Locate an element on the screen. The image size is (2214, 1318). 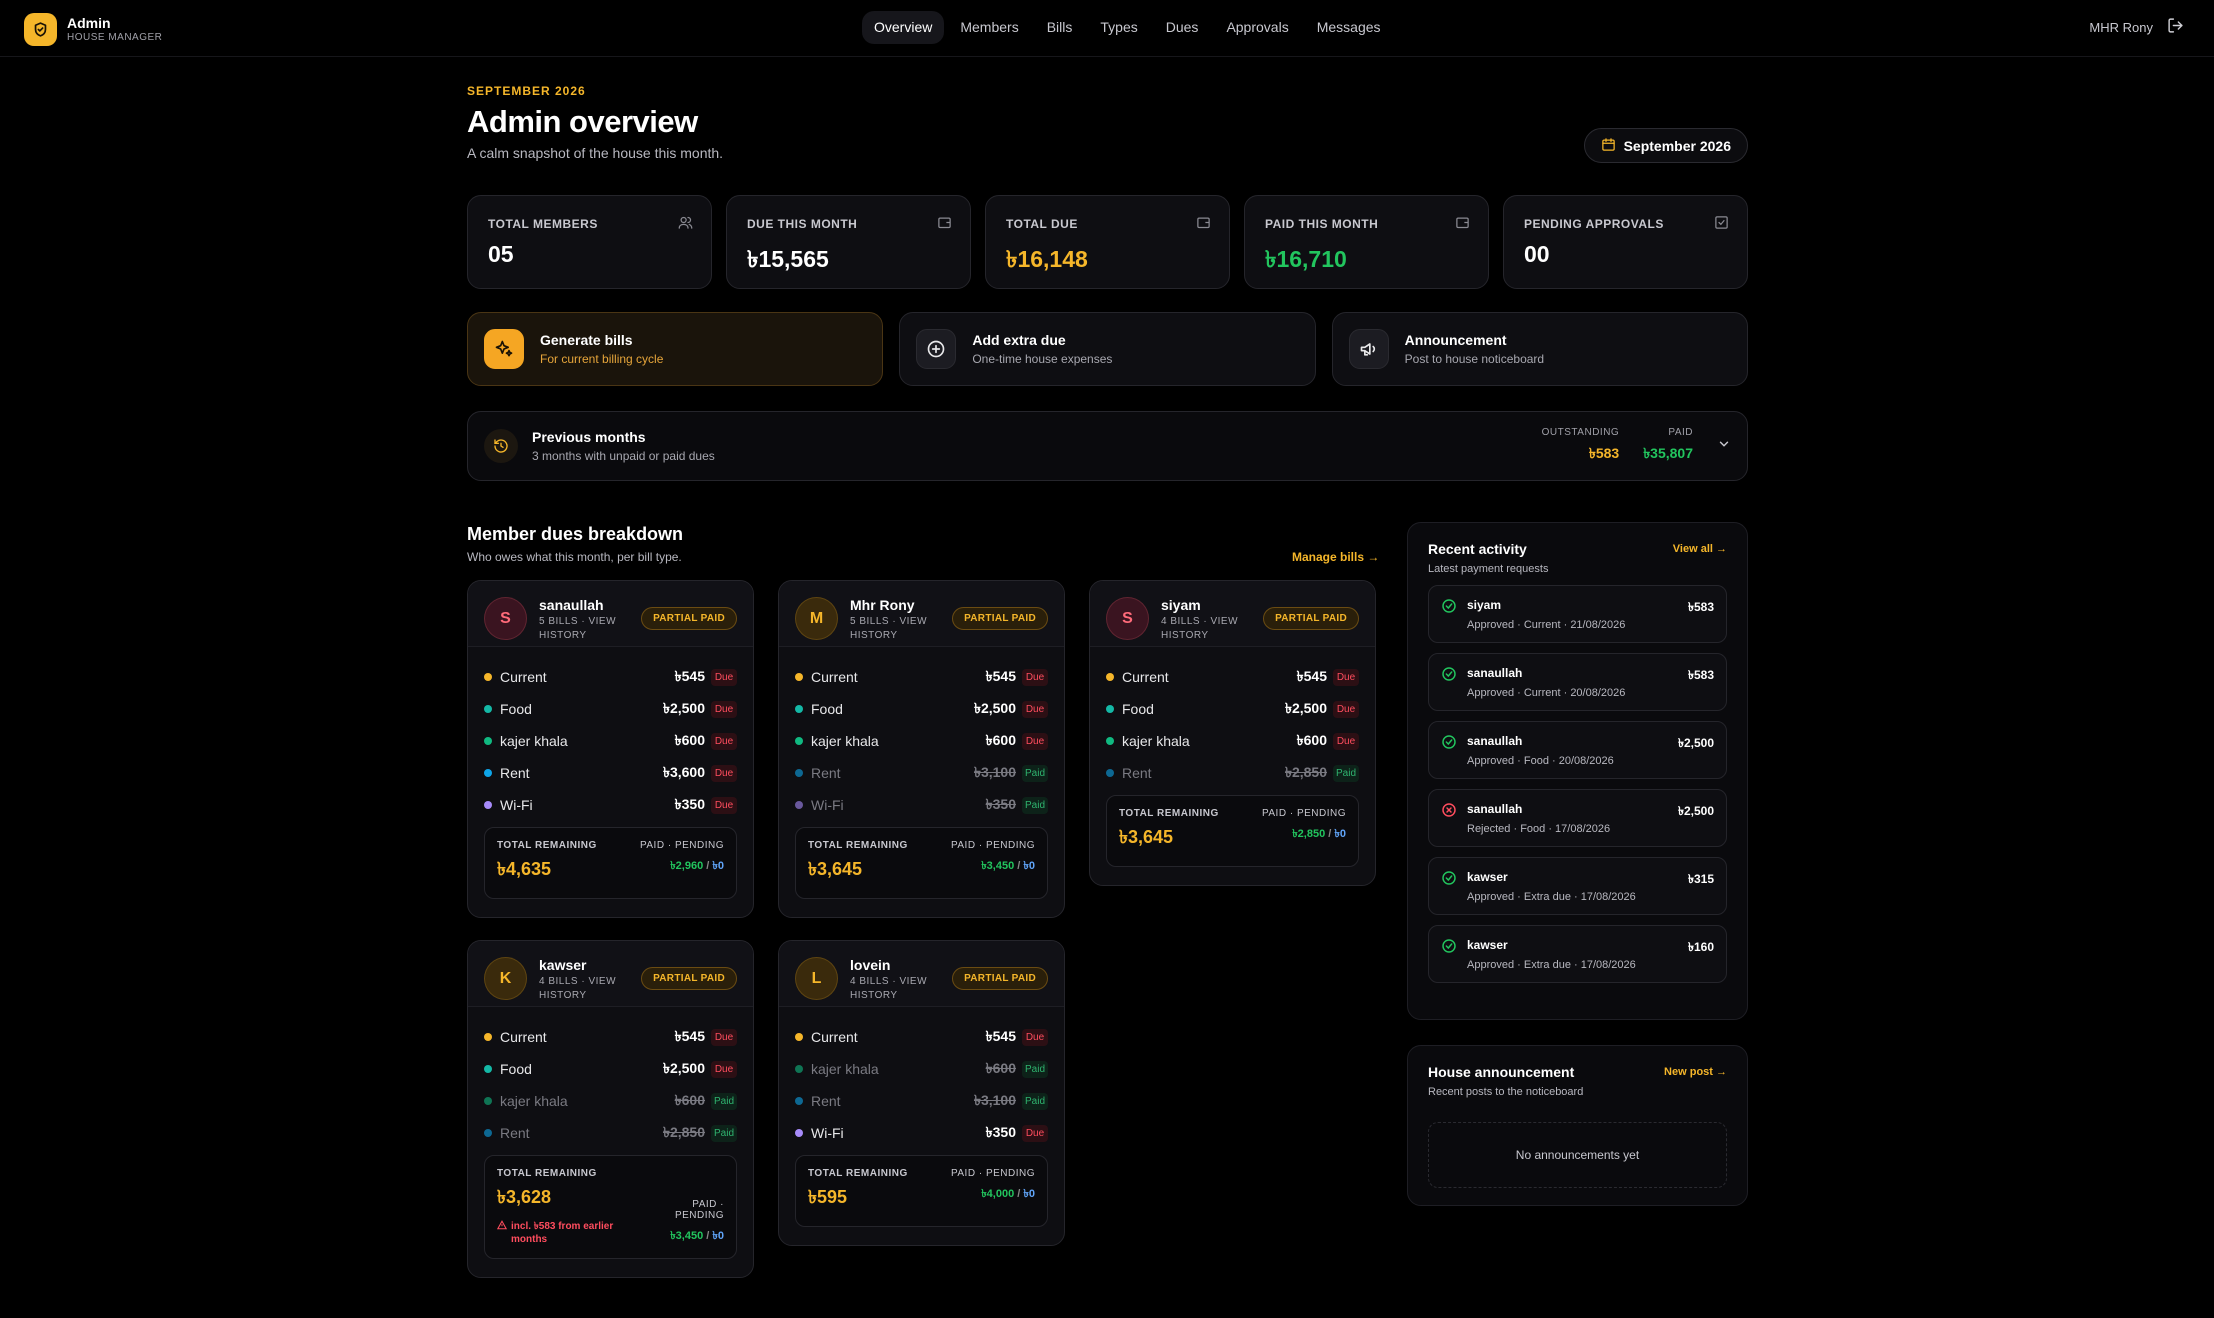
action-subtitle: One-time house expenses is located at coordinates (1042, 359).